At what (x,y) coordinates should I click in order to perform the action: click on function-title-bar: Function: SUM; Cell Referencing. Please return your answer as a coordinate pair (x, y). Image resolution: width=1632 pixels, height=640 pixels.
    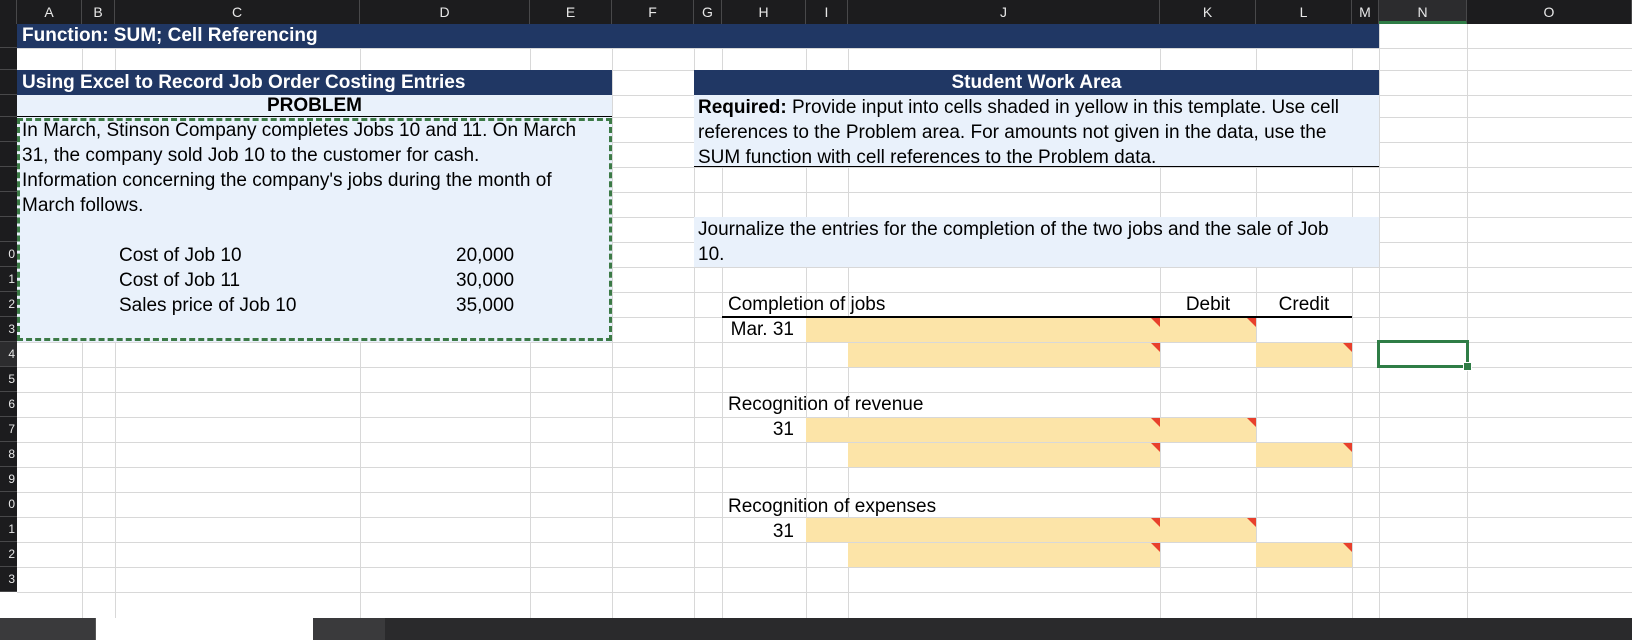
    Looking at the image, I should click on (698, 36).